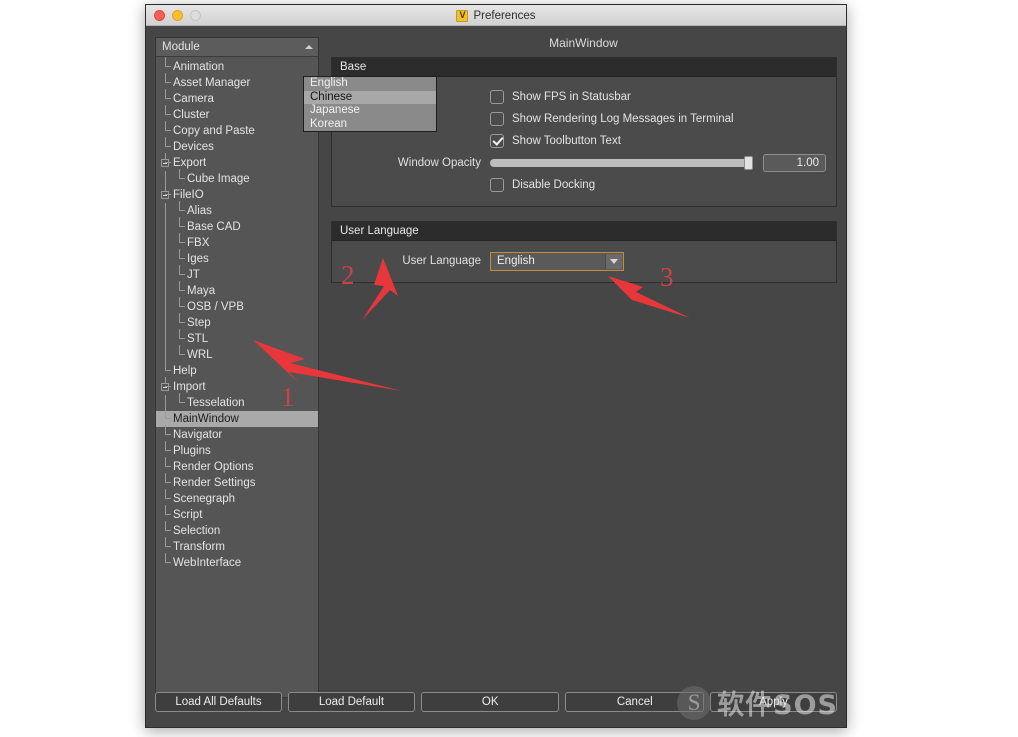 Image resolution: width=1018 pixels, height=737 pixels. What do you see at coordinates (188, 195) in the screenshot?
I see `sidebar-item-label: FileIO` at bounding box center [188, 195].